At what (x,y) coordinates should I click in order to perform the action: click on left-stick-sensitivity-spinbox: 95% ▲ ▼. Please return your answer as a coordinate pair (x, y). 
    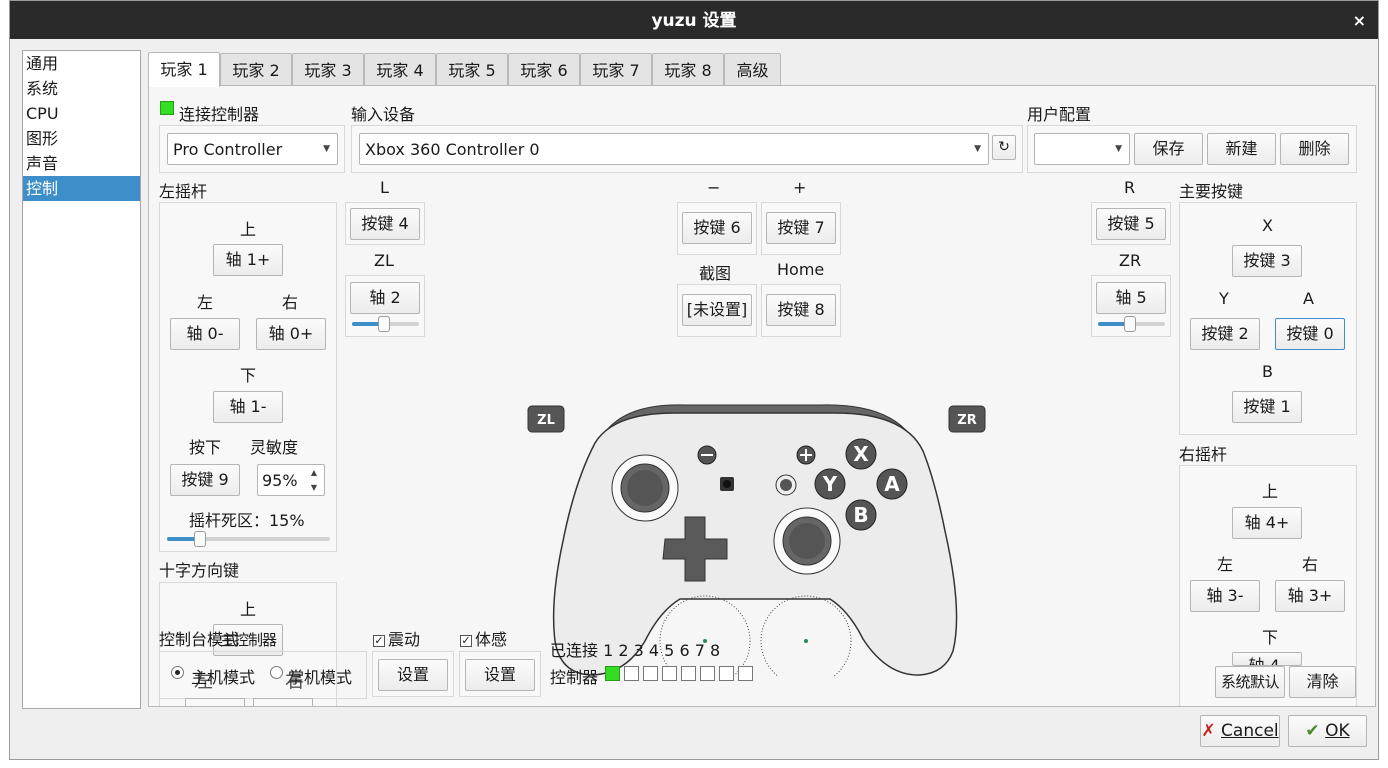
    Looking at the image, I should click on (291, 480).